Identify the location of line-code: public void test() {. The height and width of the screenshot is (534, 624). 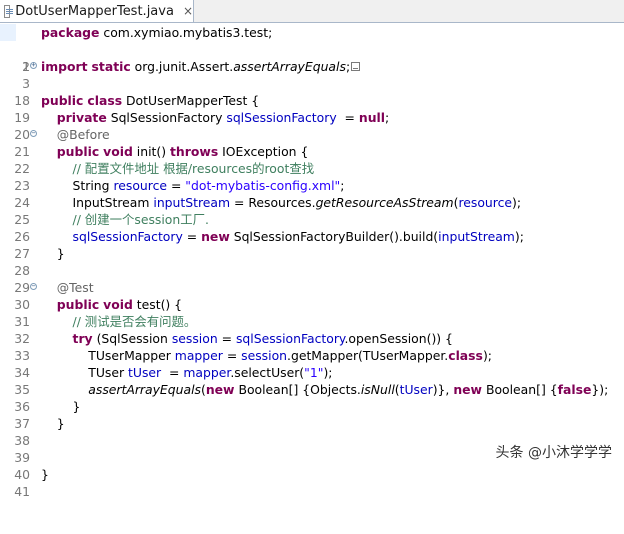
(111, 304).